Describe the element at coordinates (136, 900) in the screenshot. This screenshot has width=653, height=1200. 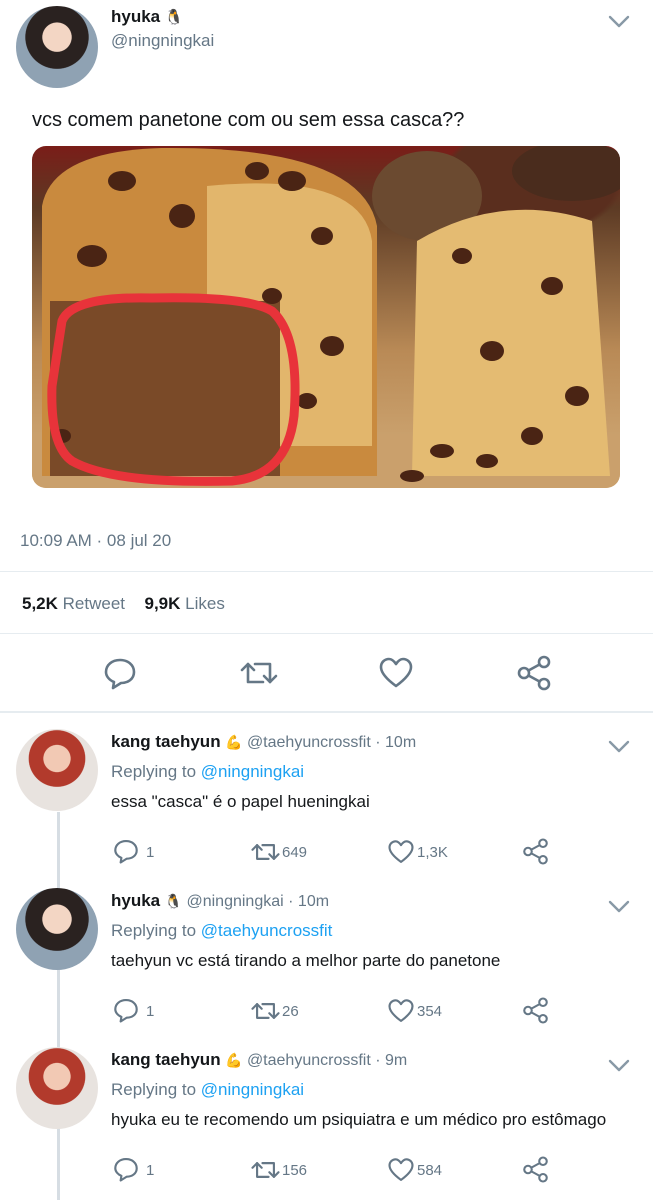
I see `reply-author-name: hyuka` at that location.